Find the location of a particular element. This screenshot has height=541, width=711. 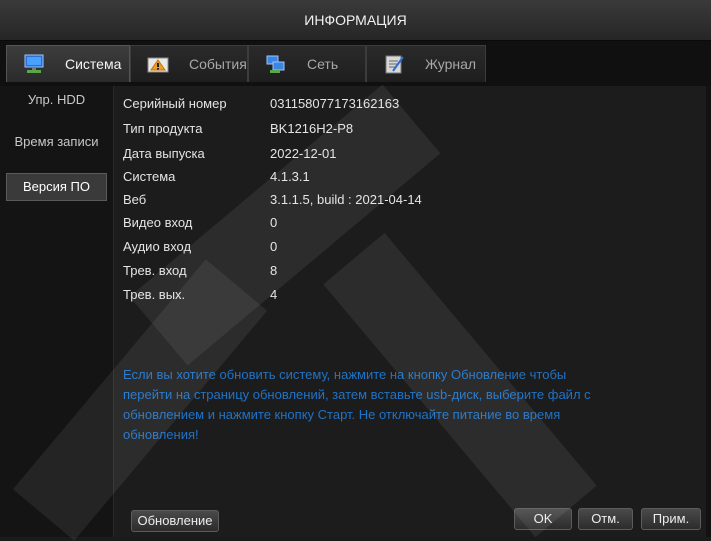

info-value: 4 is located at coordinates (274, 294).